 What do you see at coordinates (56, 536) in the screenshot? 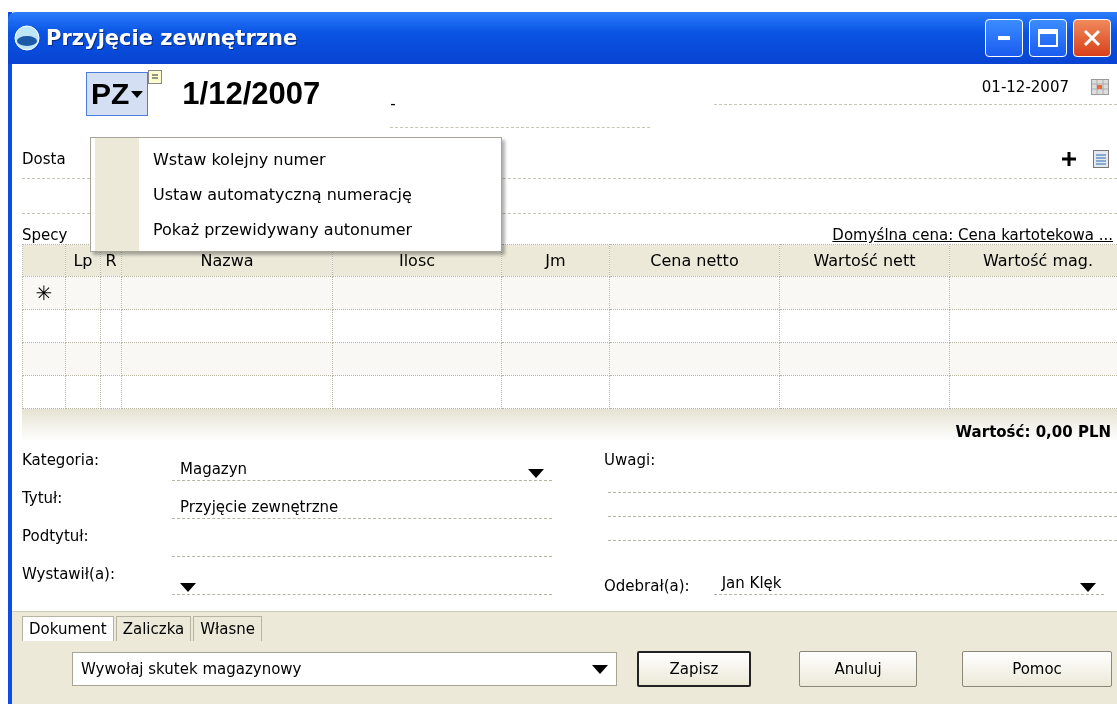
I see `field-label: Podtytuł:` at bounding box center [56, 536].